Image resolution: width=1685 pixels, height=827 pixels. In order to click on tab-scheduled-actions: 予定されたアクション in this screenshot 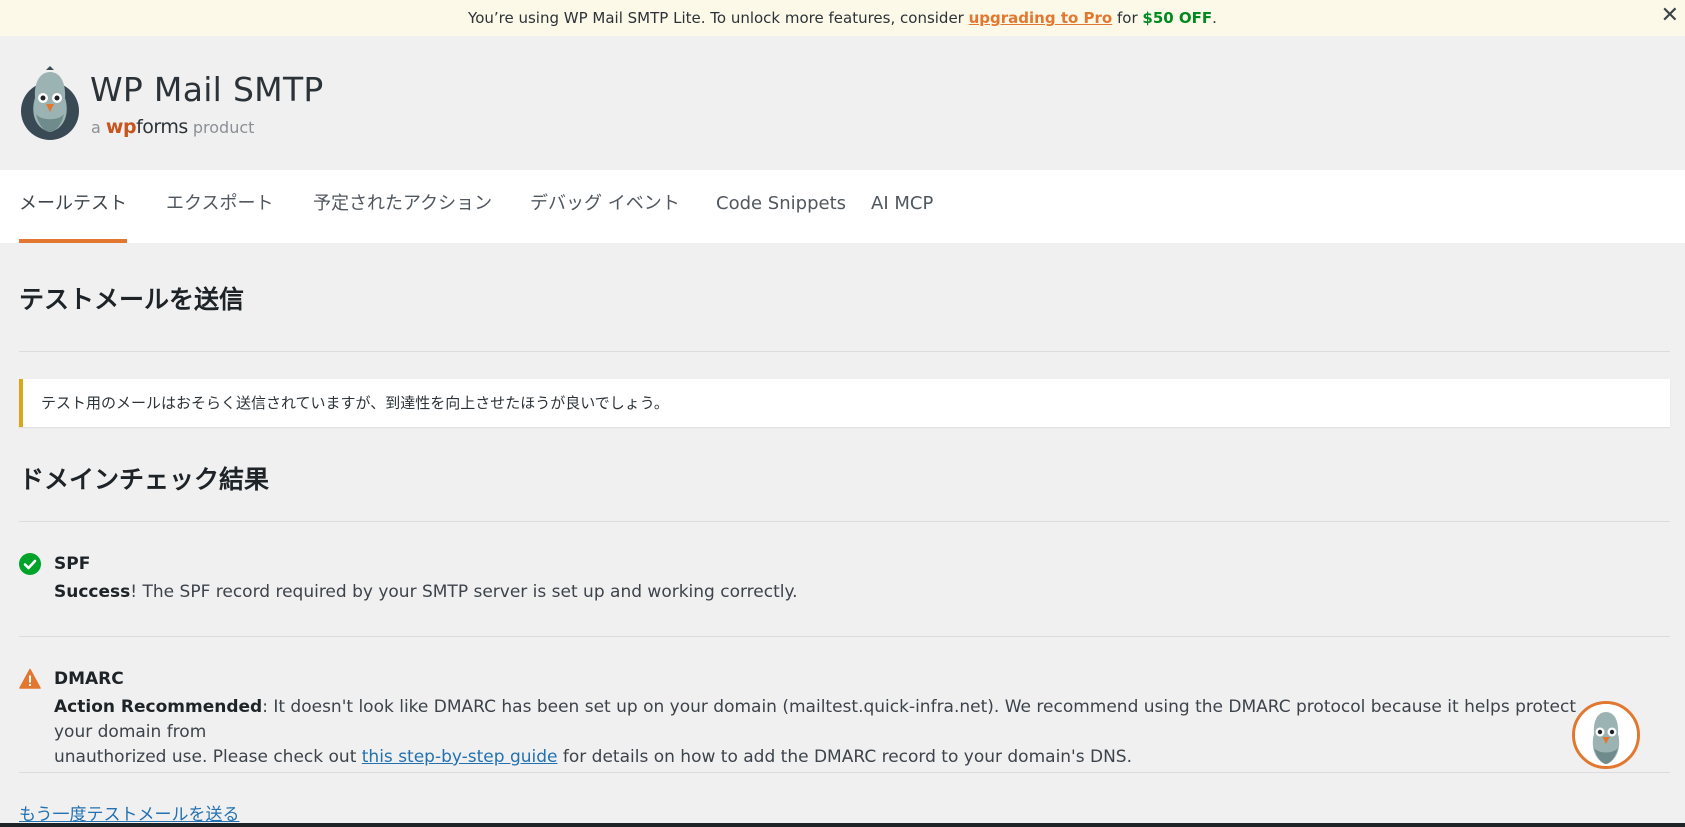, I will do `click(402, 206)`.